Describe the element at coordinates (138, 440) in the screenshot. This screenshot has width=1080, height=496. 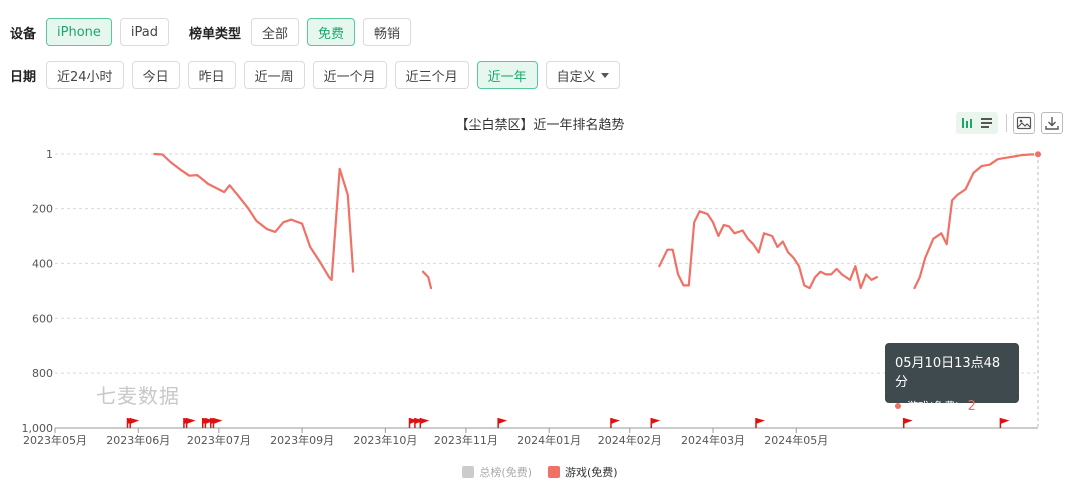
I see `x-tick-label: 2023年06月` at that location.